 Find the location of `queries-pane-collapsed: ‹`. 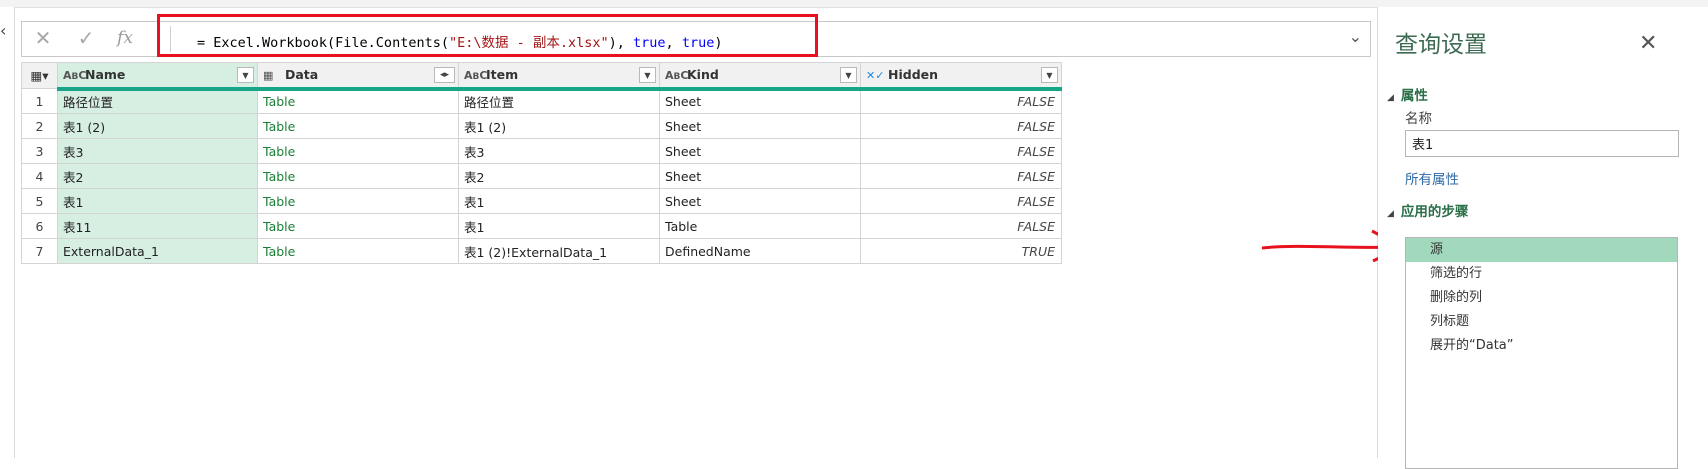

queries-pane-collapsed: ‹ is located at coordinates (7, 232).